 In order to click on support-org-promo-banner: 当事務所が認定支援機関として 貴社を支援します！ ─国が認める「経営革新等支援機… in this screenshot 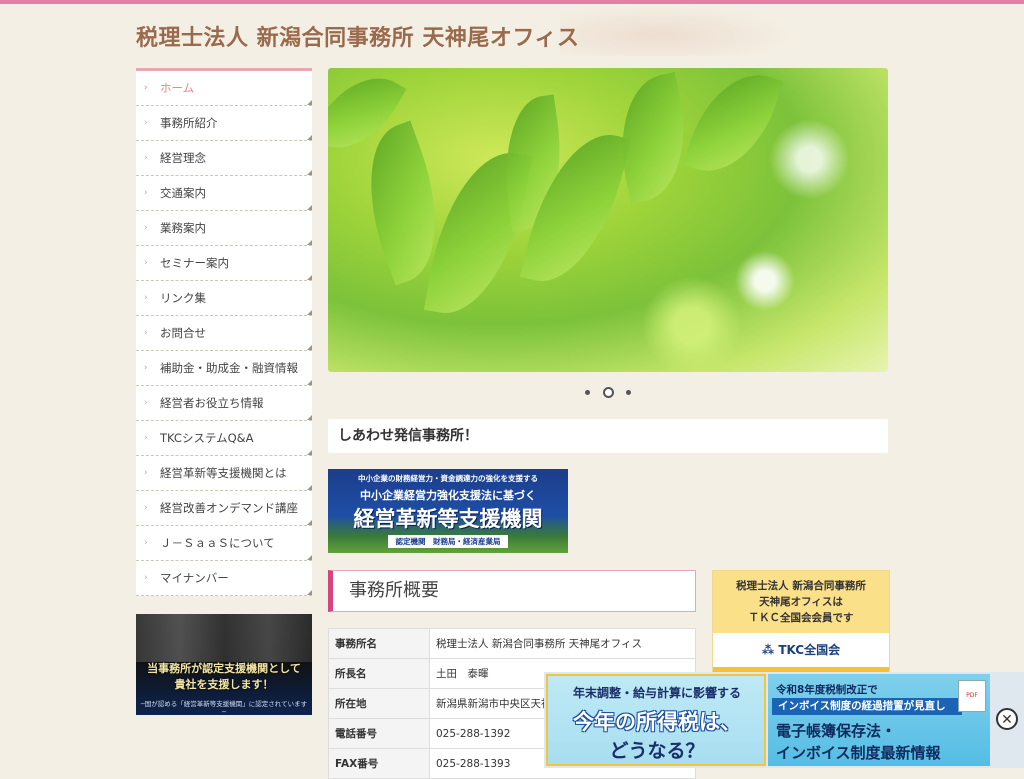, I will do `click(224, 664)`.